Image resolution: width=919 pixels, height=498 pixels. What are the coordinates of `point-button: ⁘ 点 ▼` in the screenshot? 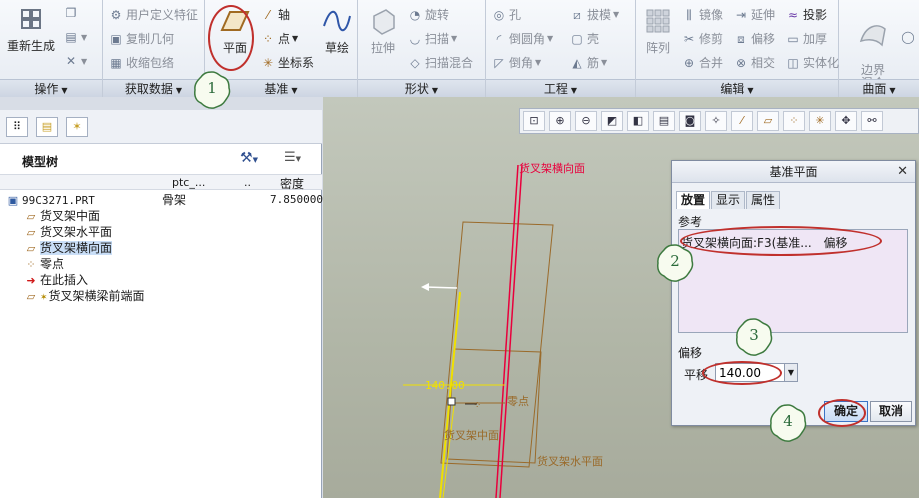 It's located at (279, 38).